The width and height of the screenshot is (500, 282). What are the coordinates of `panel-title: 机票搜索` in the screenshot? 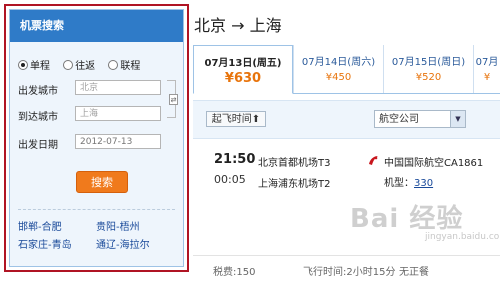 It's located at (96, 26).